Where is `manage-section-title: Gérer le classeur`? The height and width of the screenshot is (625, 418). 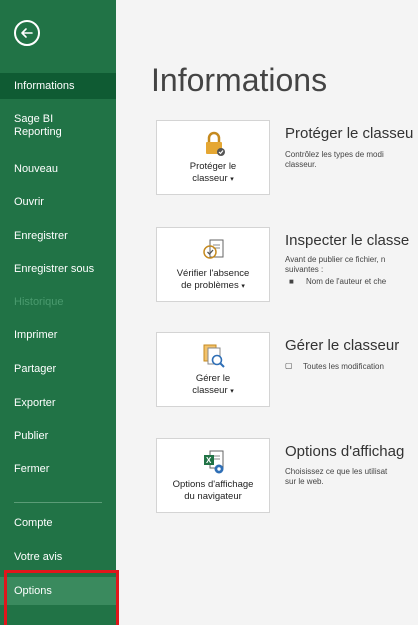
manage-section-title: Gérer le classeur is located at coordinates (342, 345).